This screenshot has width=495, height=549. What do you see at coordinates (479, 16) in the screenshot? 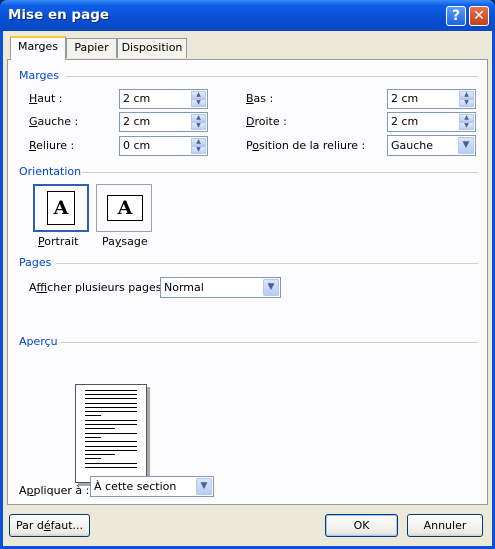
I see `close-button: ✕` at bounding box center [479, 16].